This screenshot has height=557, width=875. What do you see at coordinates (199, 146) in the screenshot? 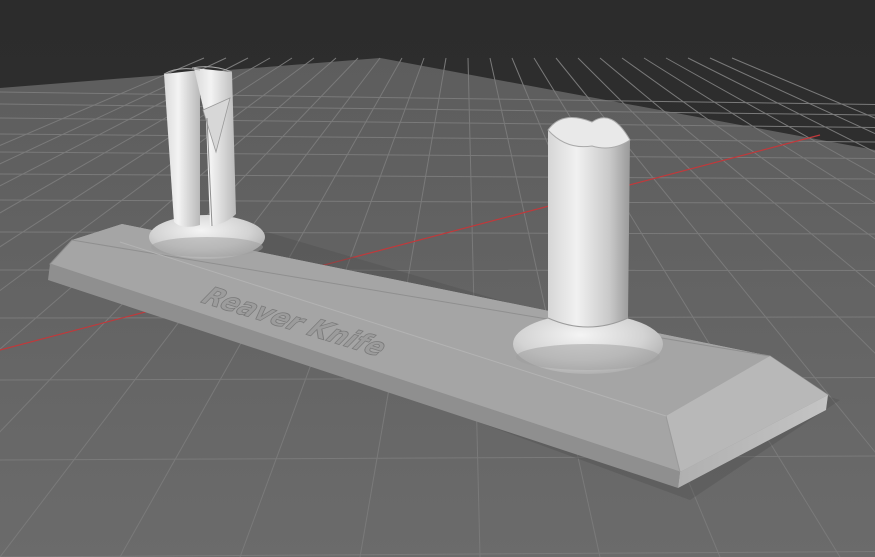
I see `left-split-post` at bounding box center [199, 146].